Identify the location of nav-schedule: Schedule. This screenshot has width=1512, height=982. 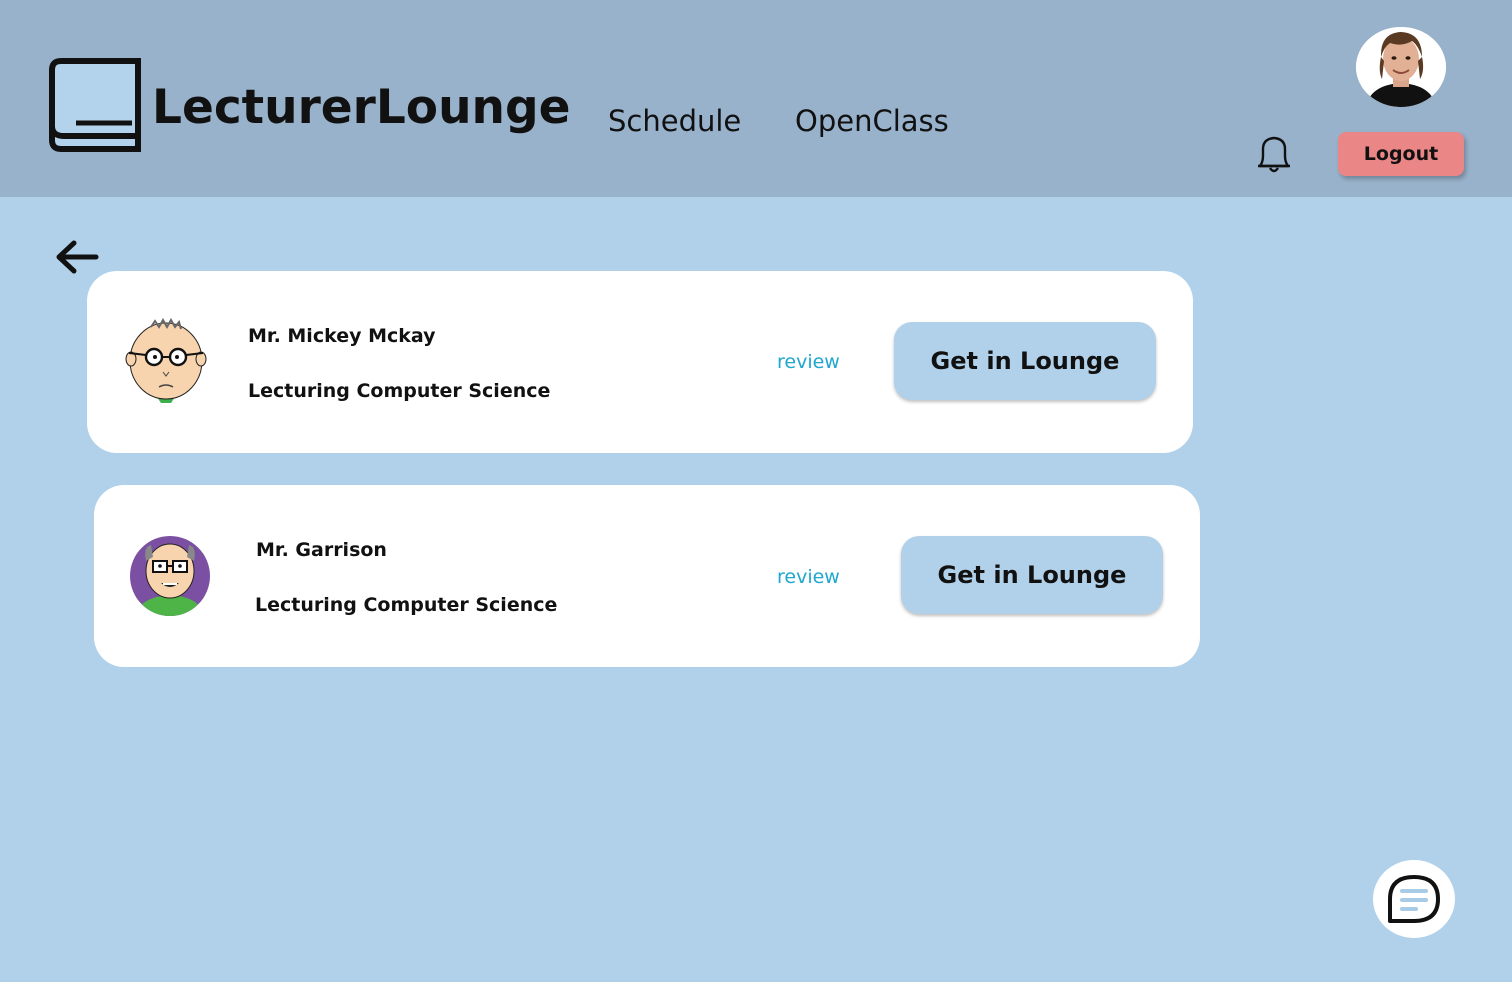
(674, 121).